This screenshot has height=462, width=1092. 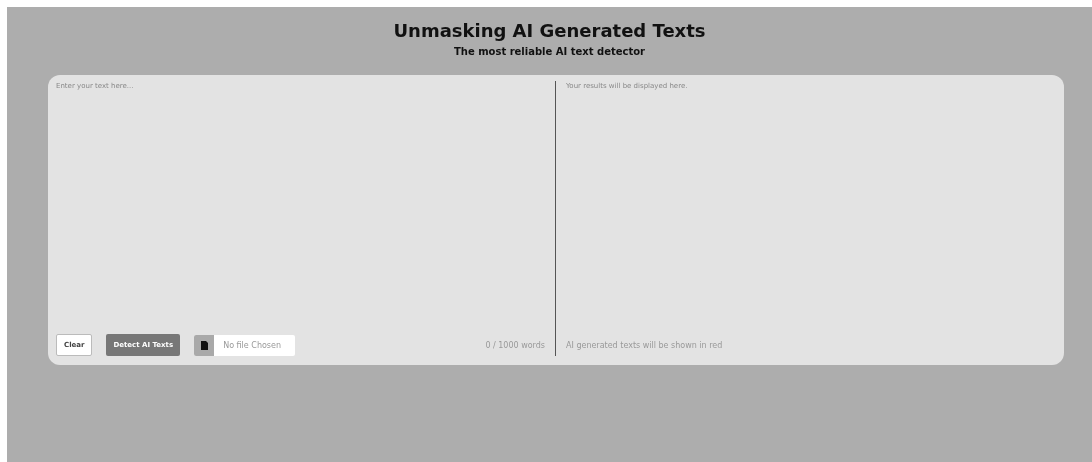 What do you see at coordinates (549, 30) in the screenshot?
I see `page-title: Unmasking AI Generated Texts` at bounding box center [549, 30].